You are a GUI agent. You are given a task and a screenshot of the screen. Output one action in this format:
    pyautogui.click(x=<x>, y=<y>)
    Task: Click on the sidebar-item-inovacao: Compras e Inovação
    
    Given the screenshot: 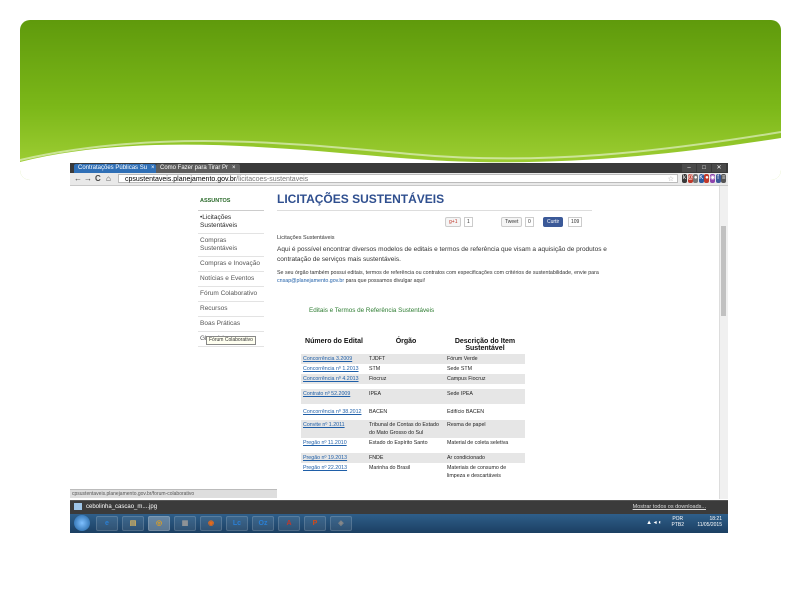 What is the action you would take?
    pyautogui.click(x=231, y=264)
    